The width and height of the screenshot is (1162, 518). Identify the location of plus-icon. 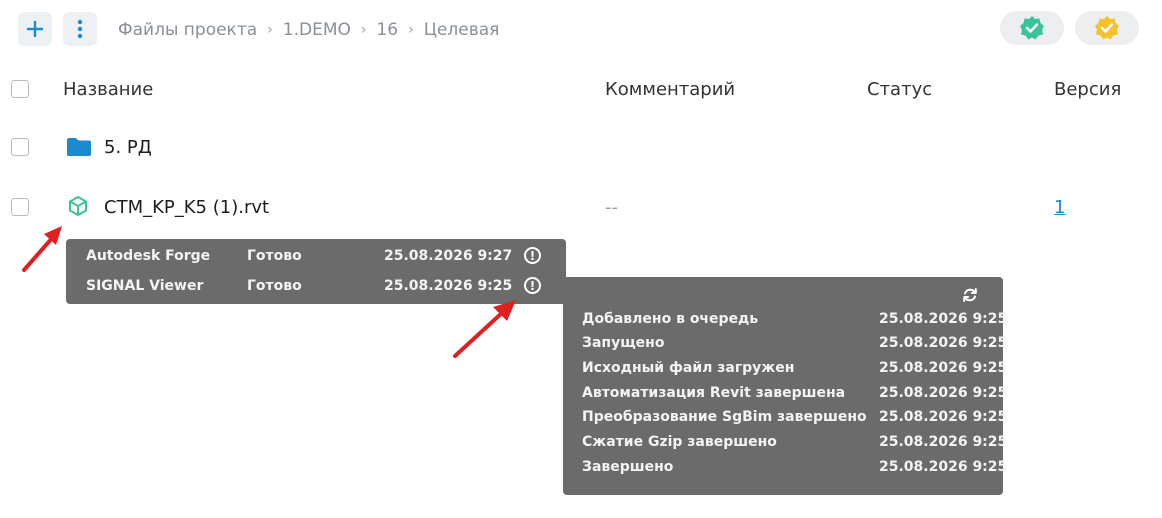
(35, 29).